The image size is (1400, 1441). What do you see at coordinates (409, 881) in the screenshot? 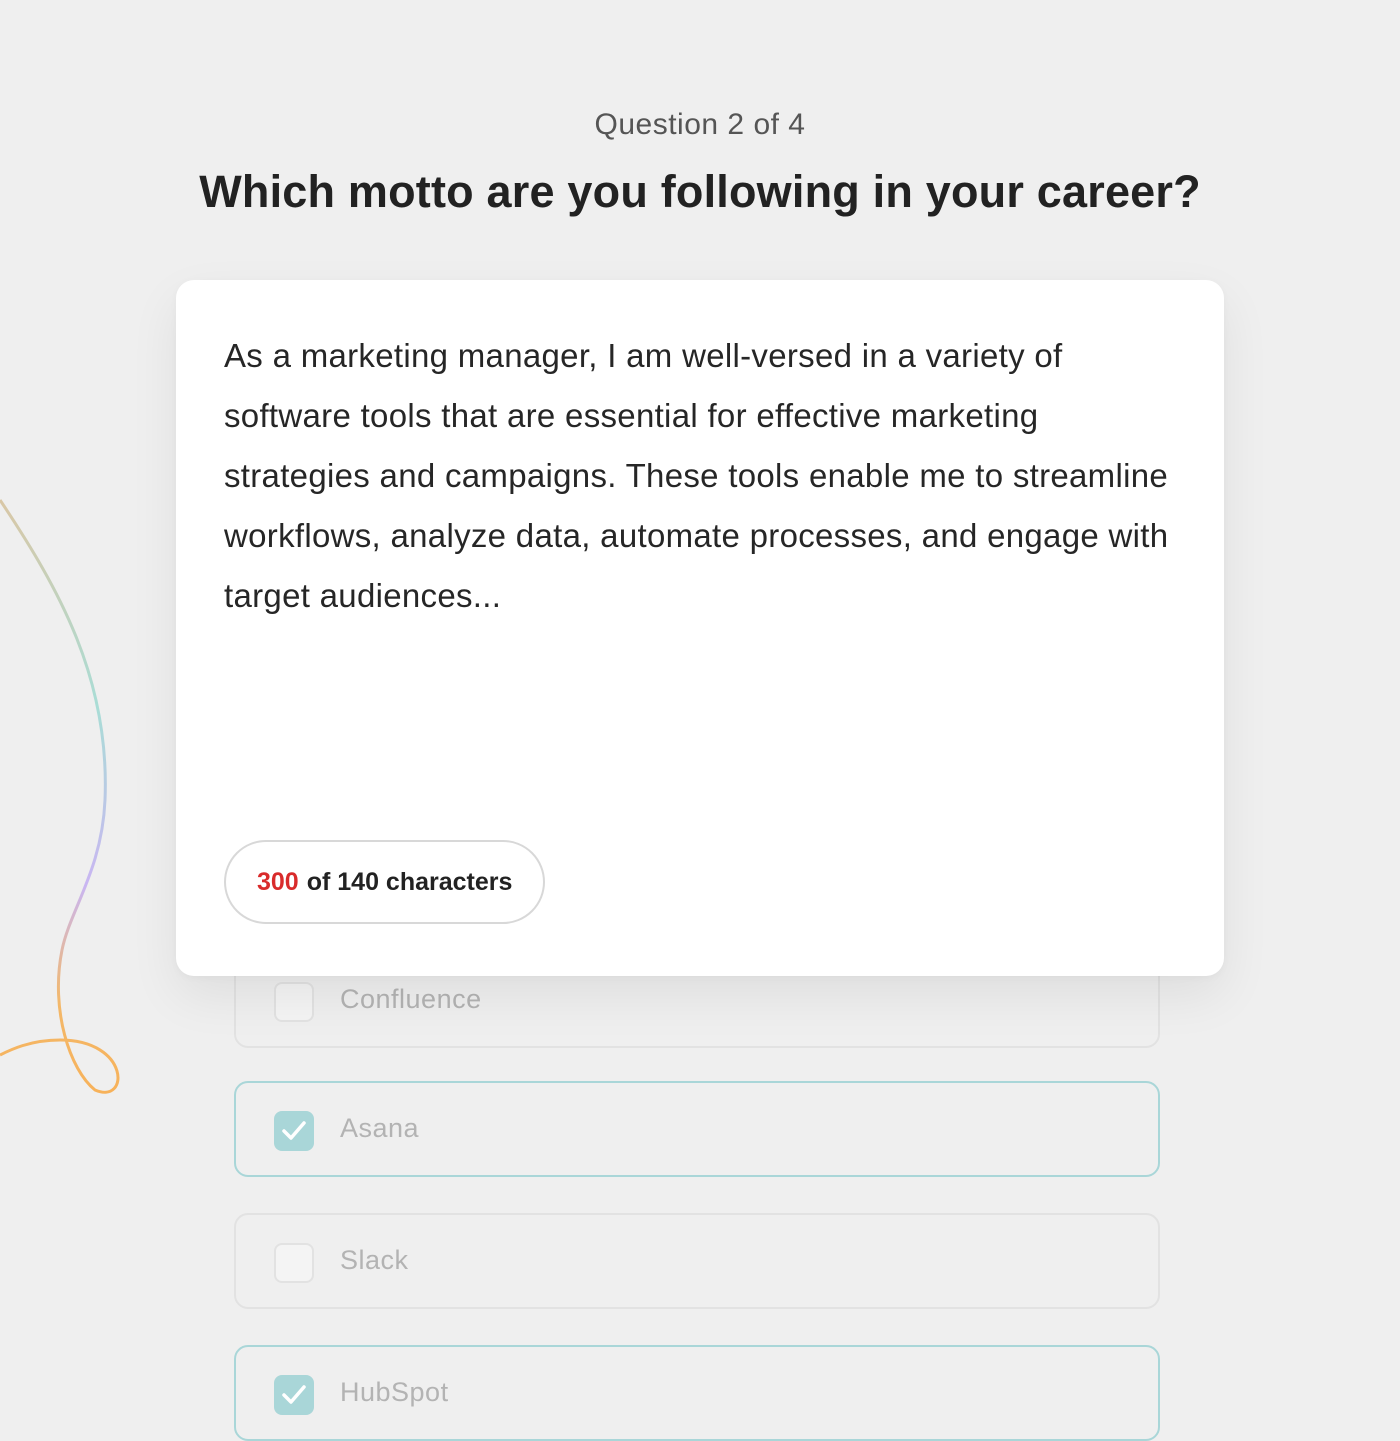
I see `character-limit-label: of 140 characters` at bounding box center [409, 881].